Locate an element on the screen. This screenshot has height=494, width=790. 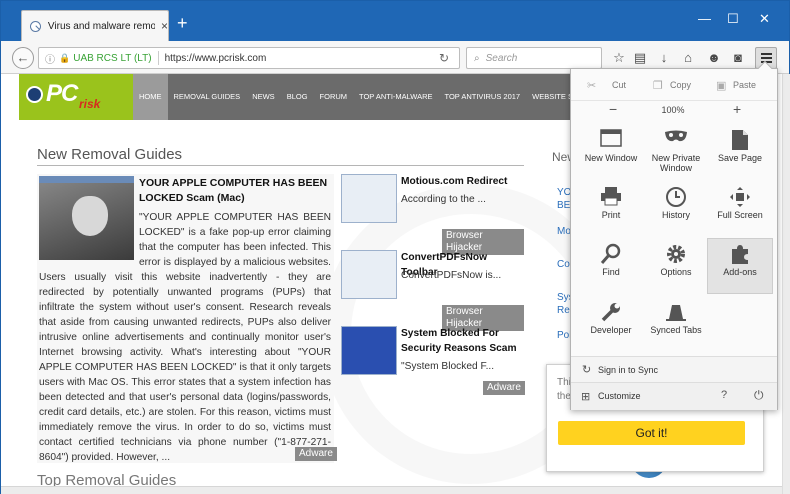
cut-icon: ✂ is located at coordinates (591, 85).